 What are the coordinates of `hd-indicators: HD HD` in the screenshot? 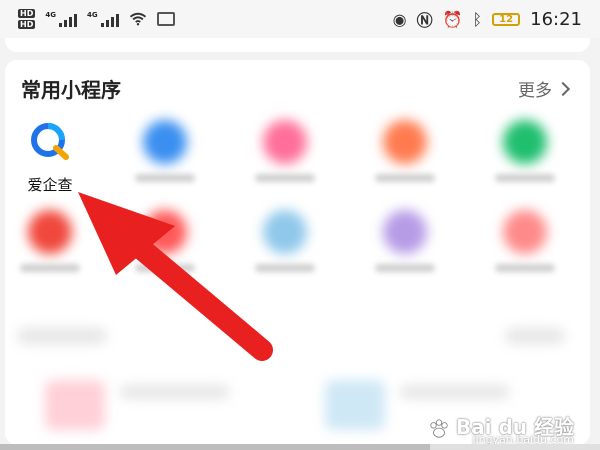 It's located at (27, 19).